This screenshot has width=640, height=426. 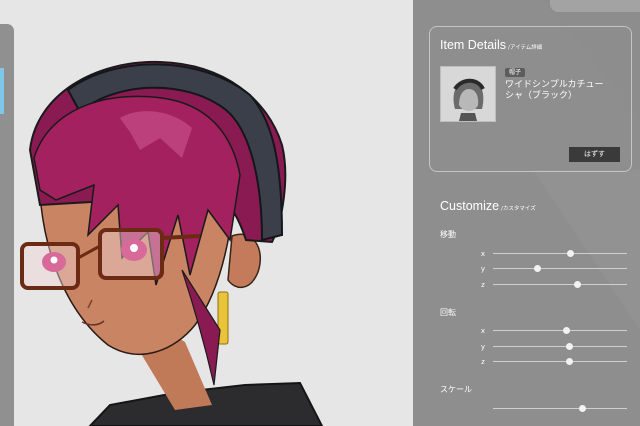 I want to click on rotate-group-label: 回転, so click(x=448, y=312).